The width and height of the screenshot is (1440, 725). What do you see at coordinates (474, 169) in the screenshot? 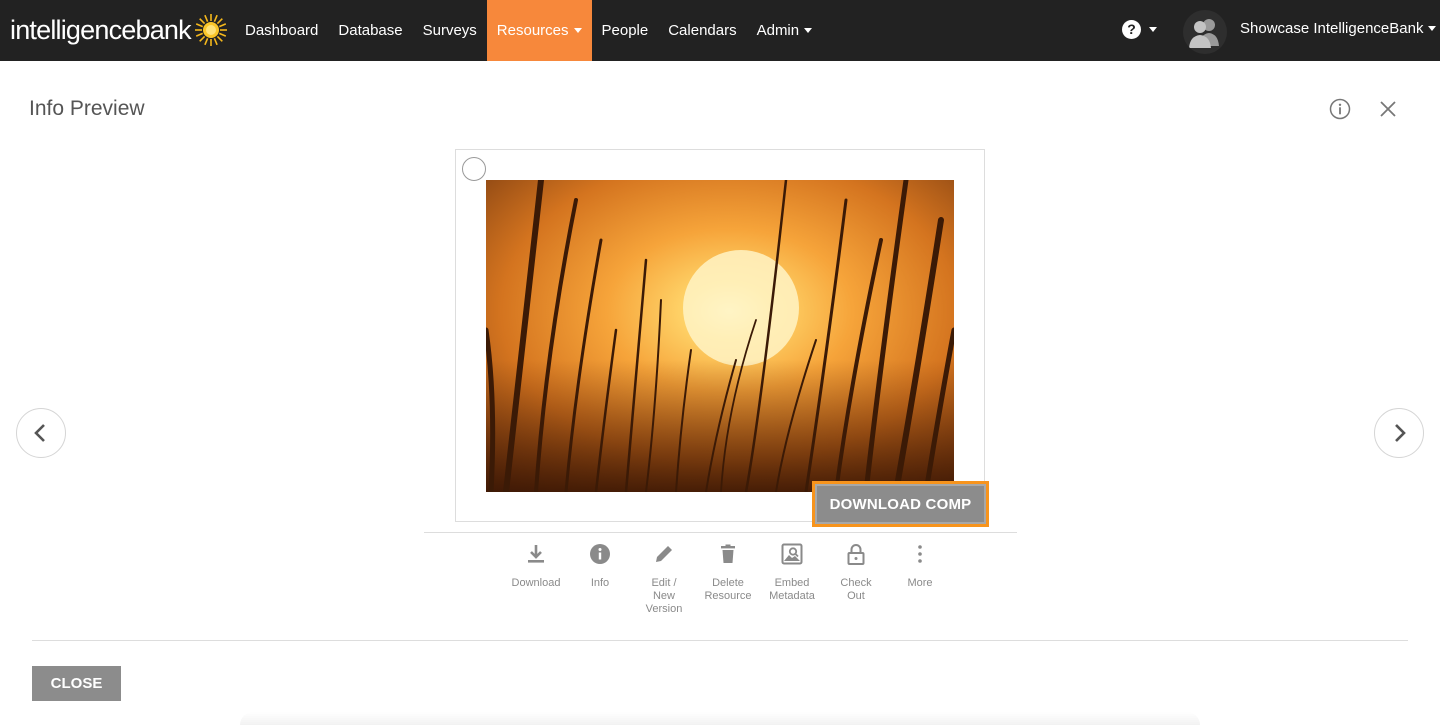
I see `select-checkbox` at bounding box center [474, 169].